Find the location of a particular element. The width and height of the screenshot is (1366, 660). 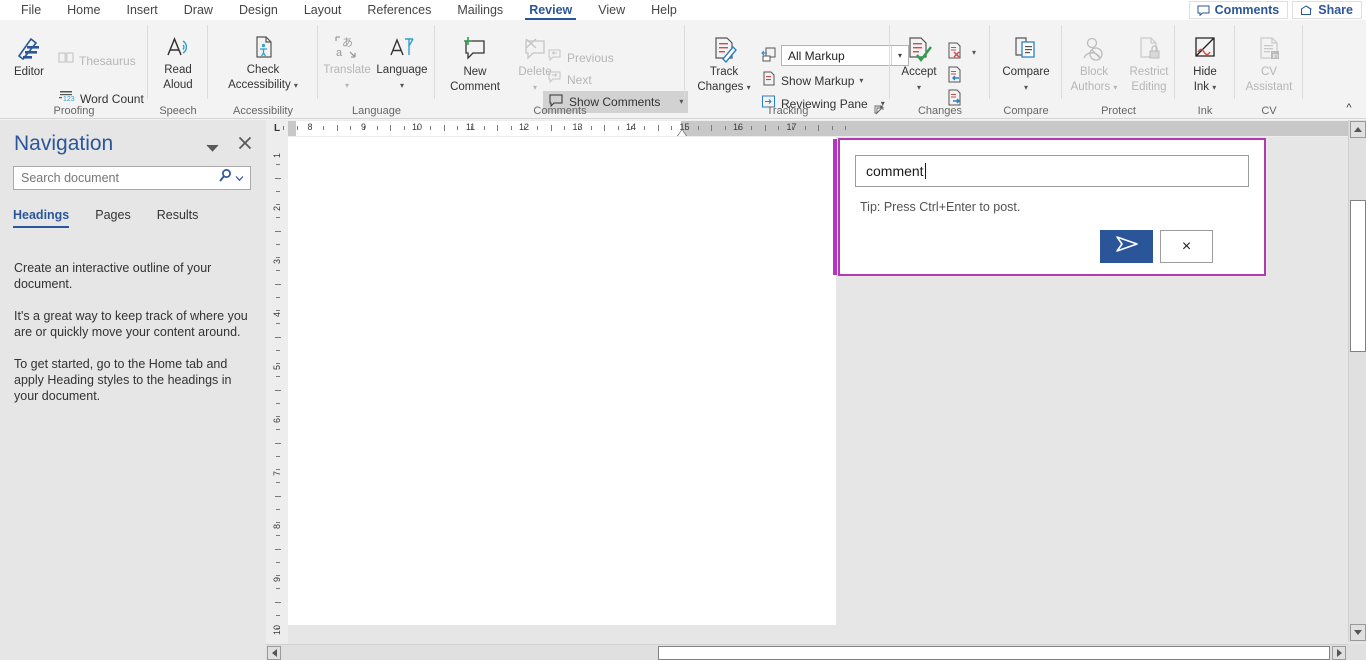

new-comment-button: New Comment is located at coordinates (475, 63).